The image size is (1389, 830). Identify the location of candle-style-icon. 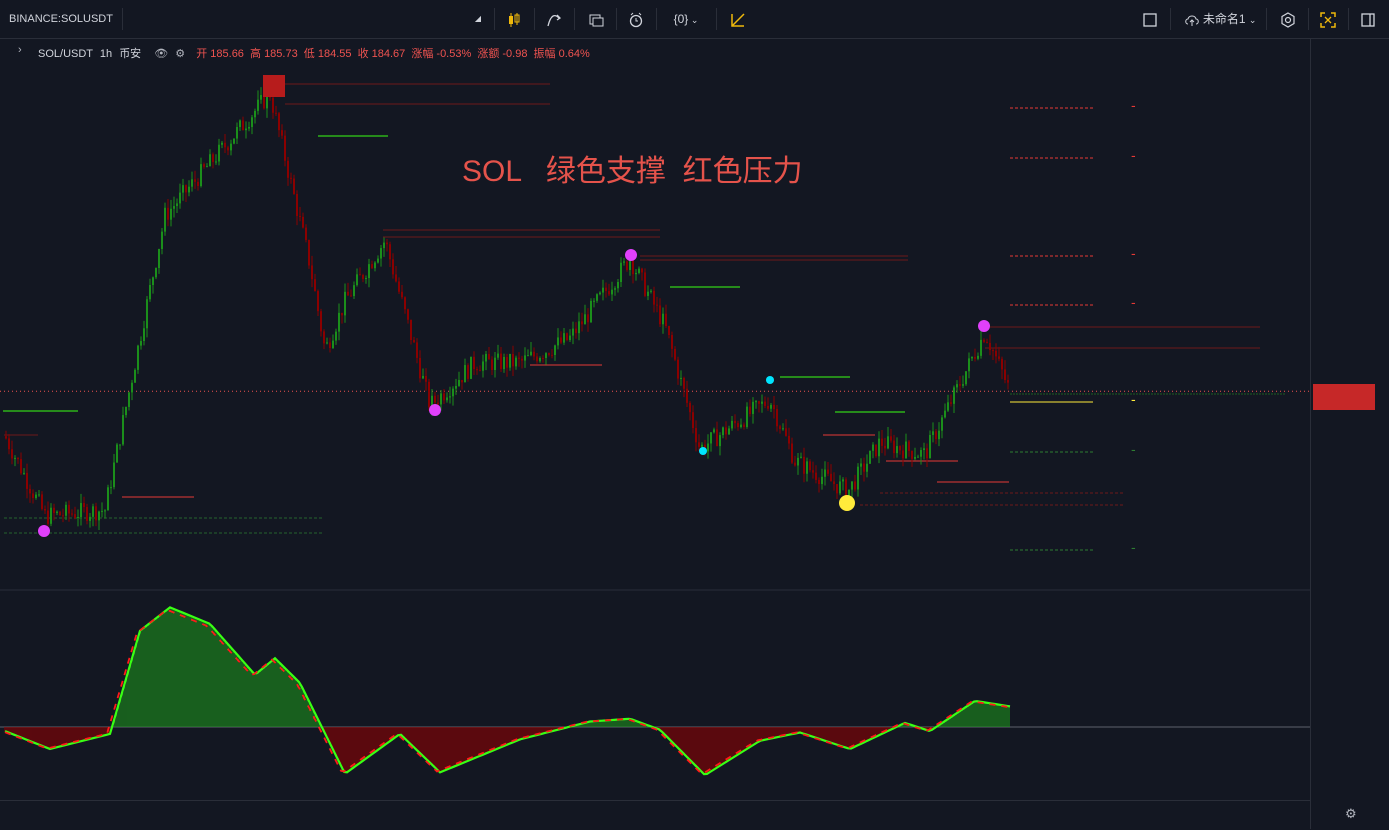
(514, 19).